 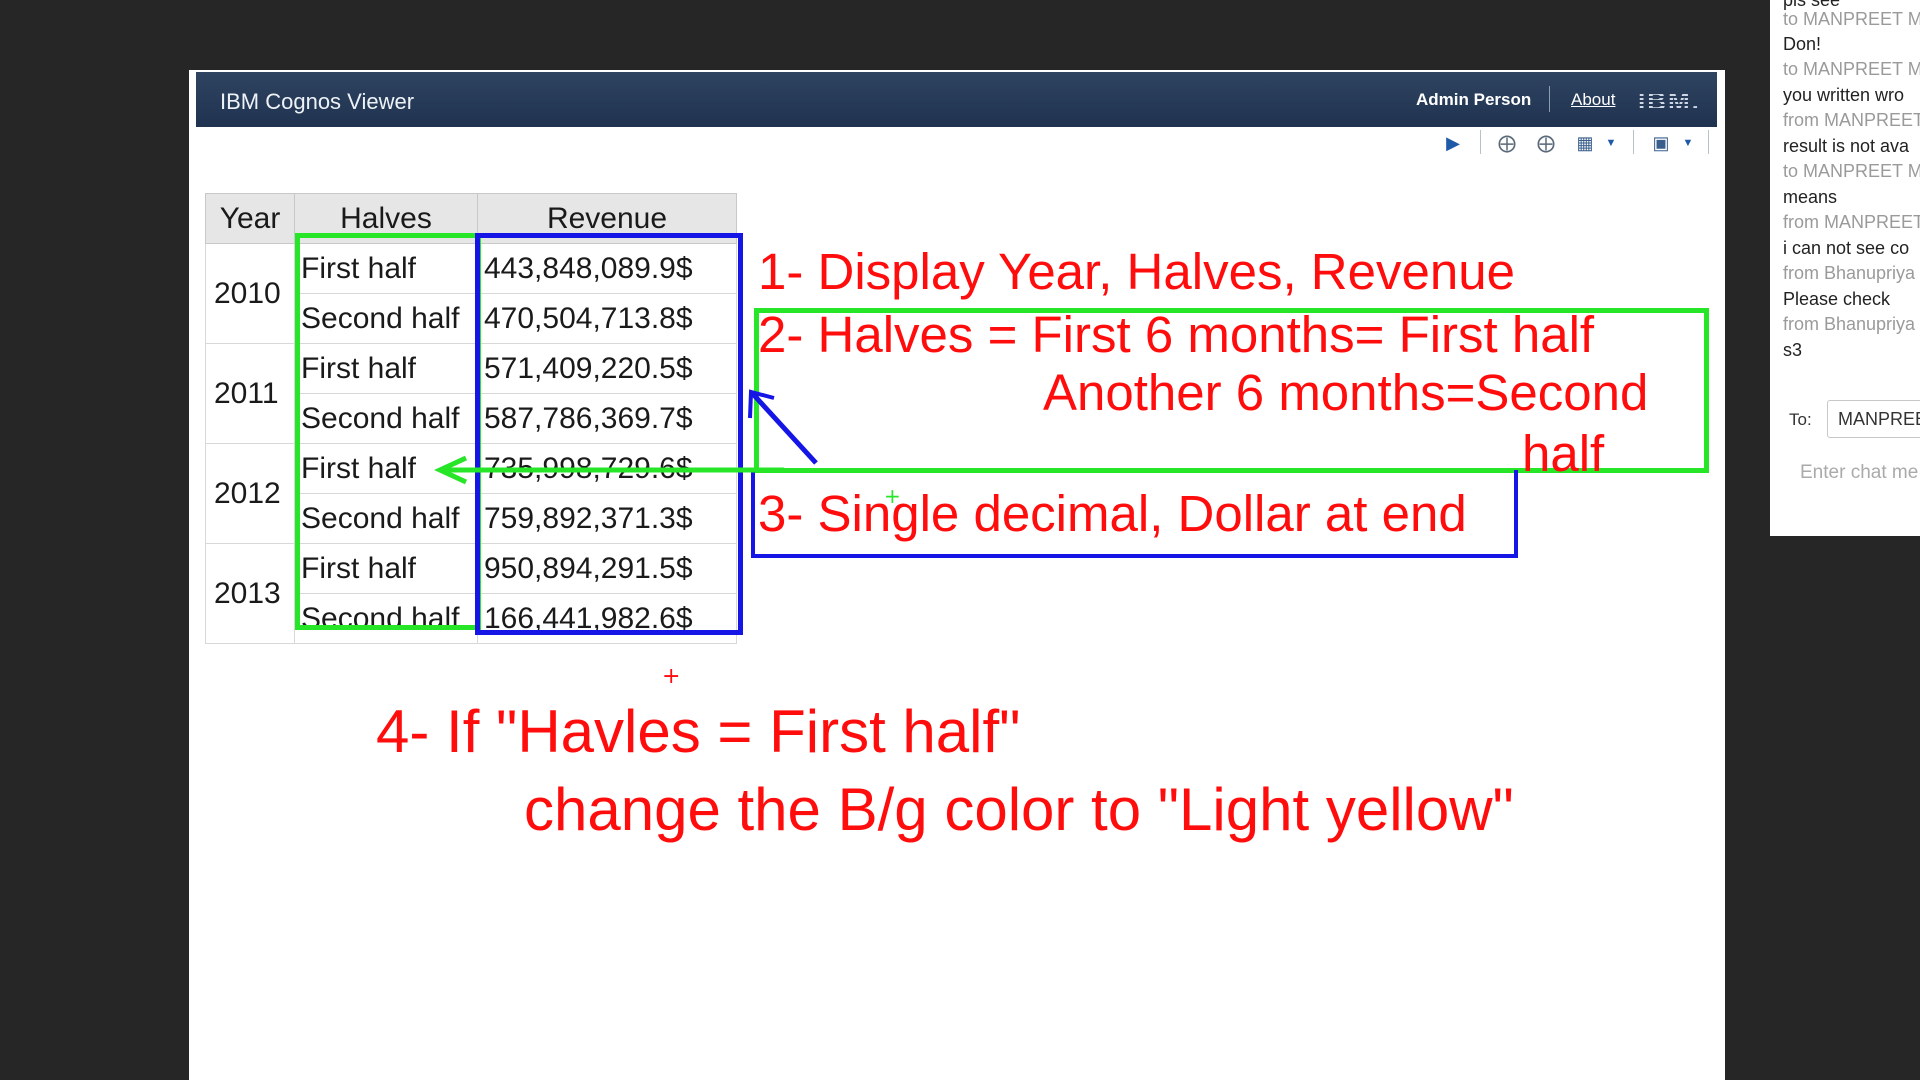 I want to click on year-cell: 2011, so click(x=250, y=393).